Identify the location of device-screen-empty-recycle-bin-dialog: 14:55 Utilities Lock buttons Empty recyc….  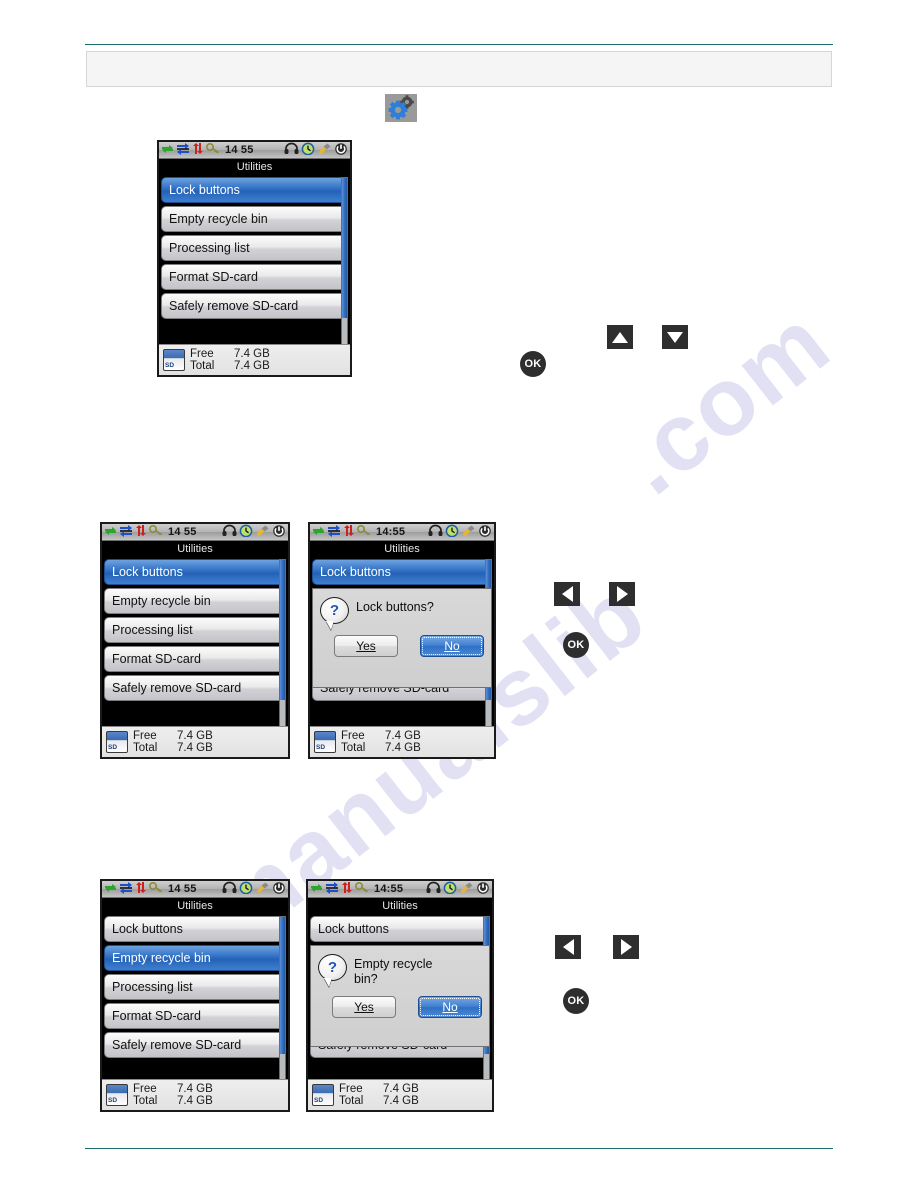
(400, 995).